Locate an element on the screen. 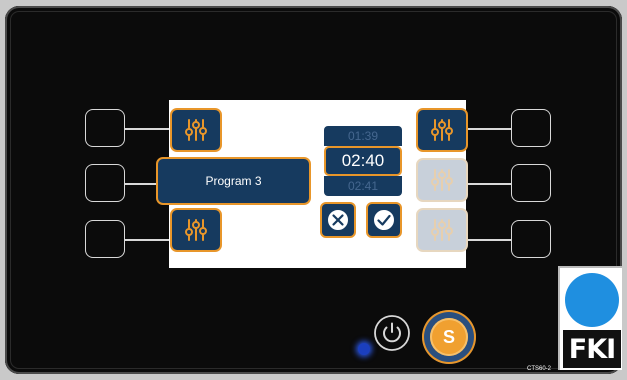 Image resolution: width=627 pixels, height=380 pixels. power-icon is located at coordinates (392, 333).